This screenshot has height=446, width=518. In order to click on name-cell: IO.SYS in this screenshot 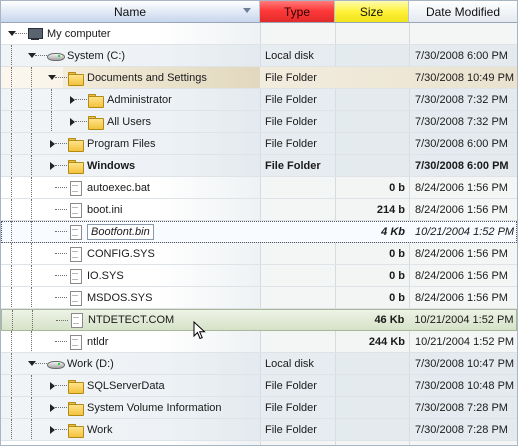, I will do `click(130, 275)`.